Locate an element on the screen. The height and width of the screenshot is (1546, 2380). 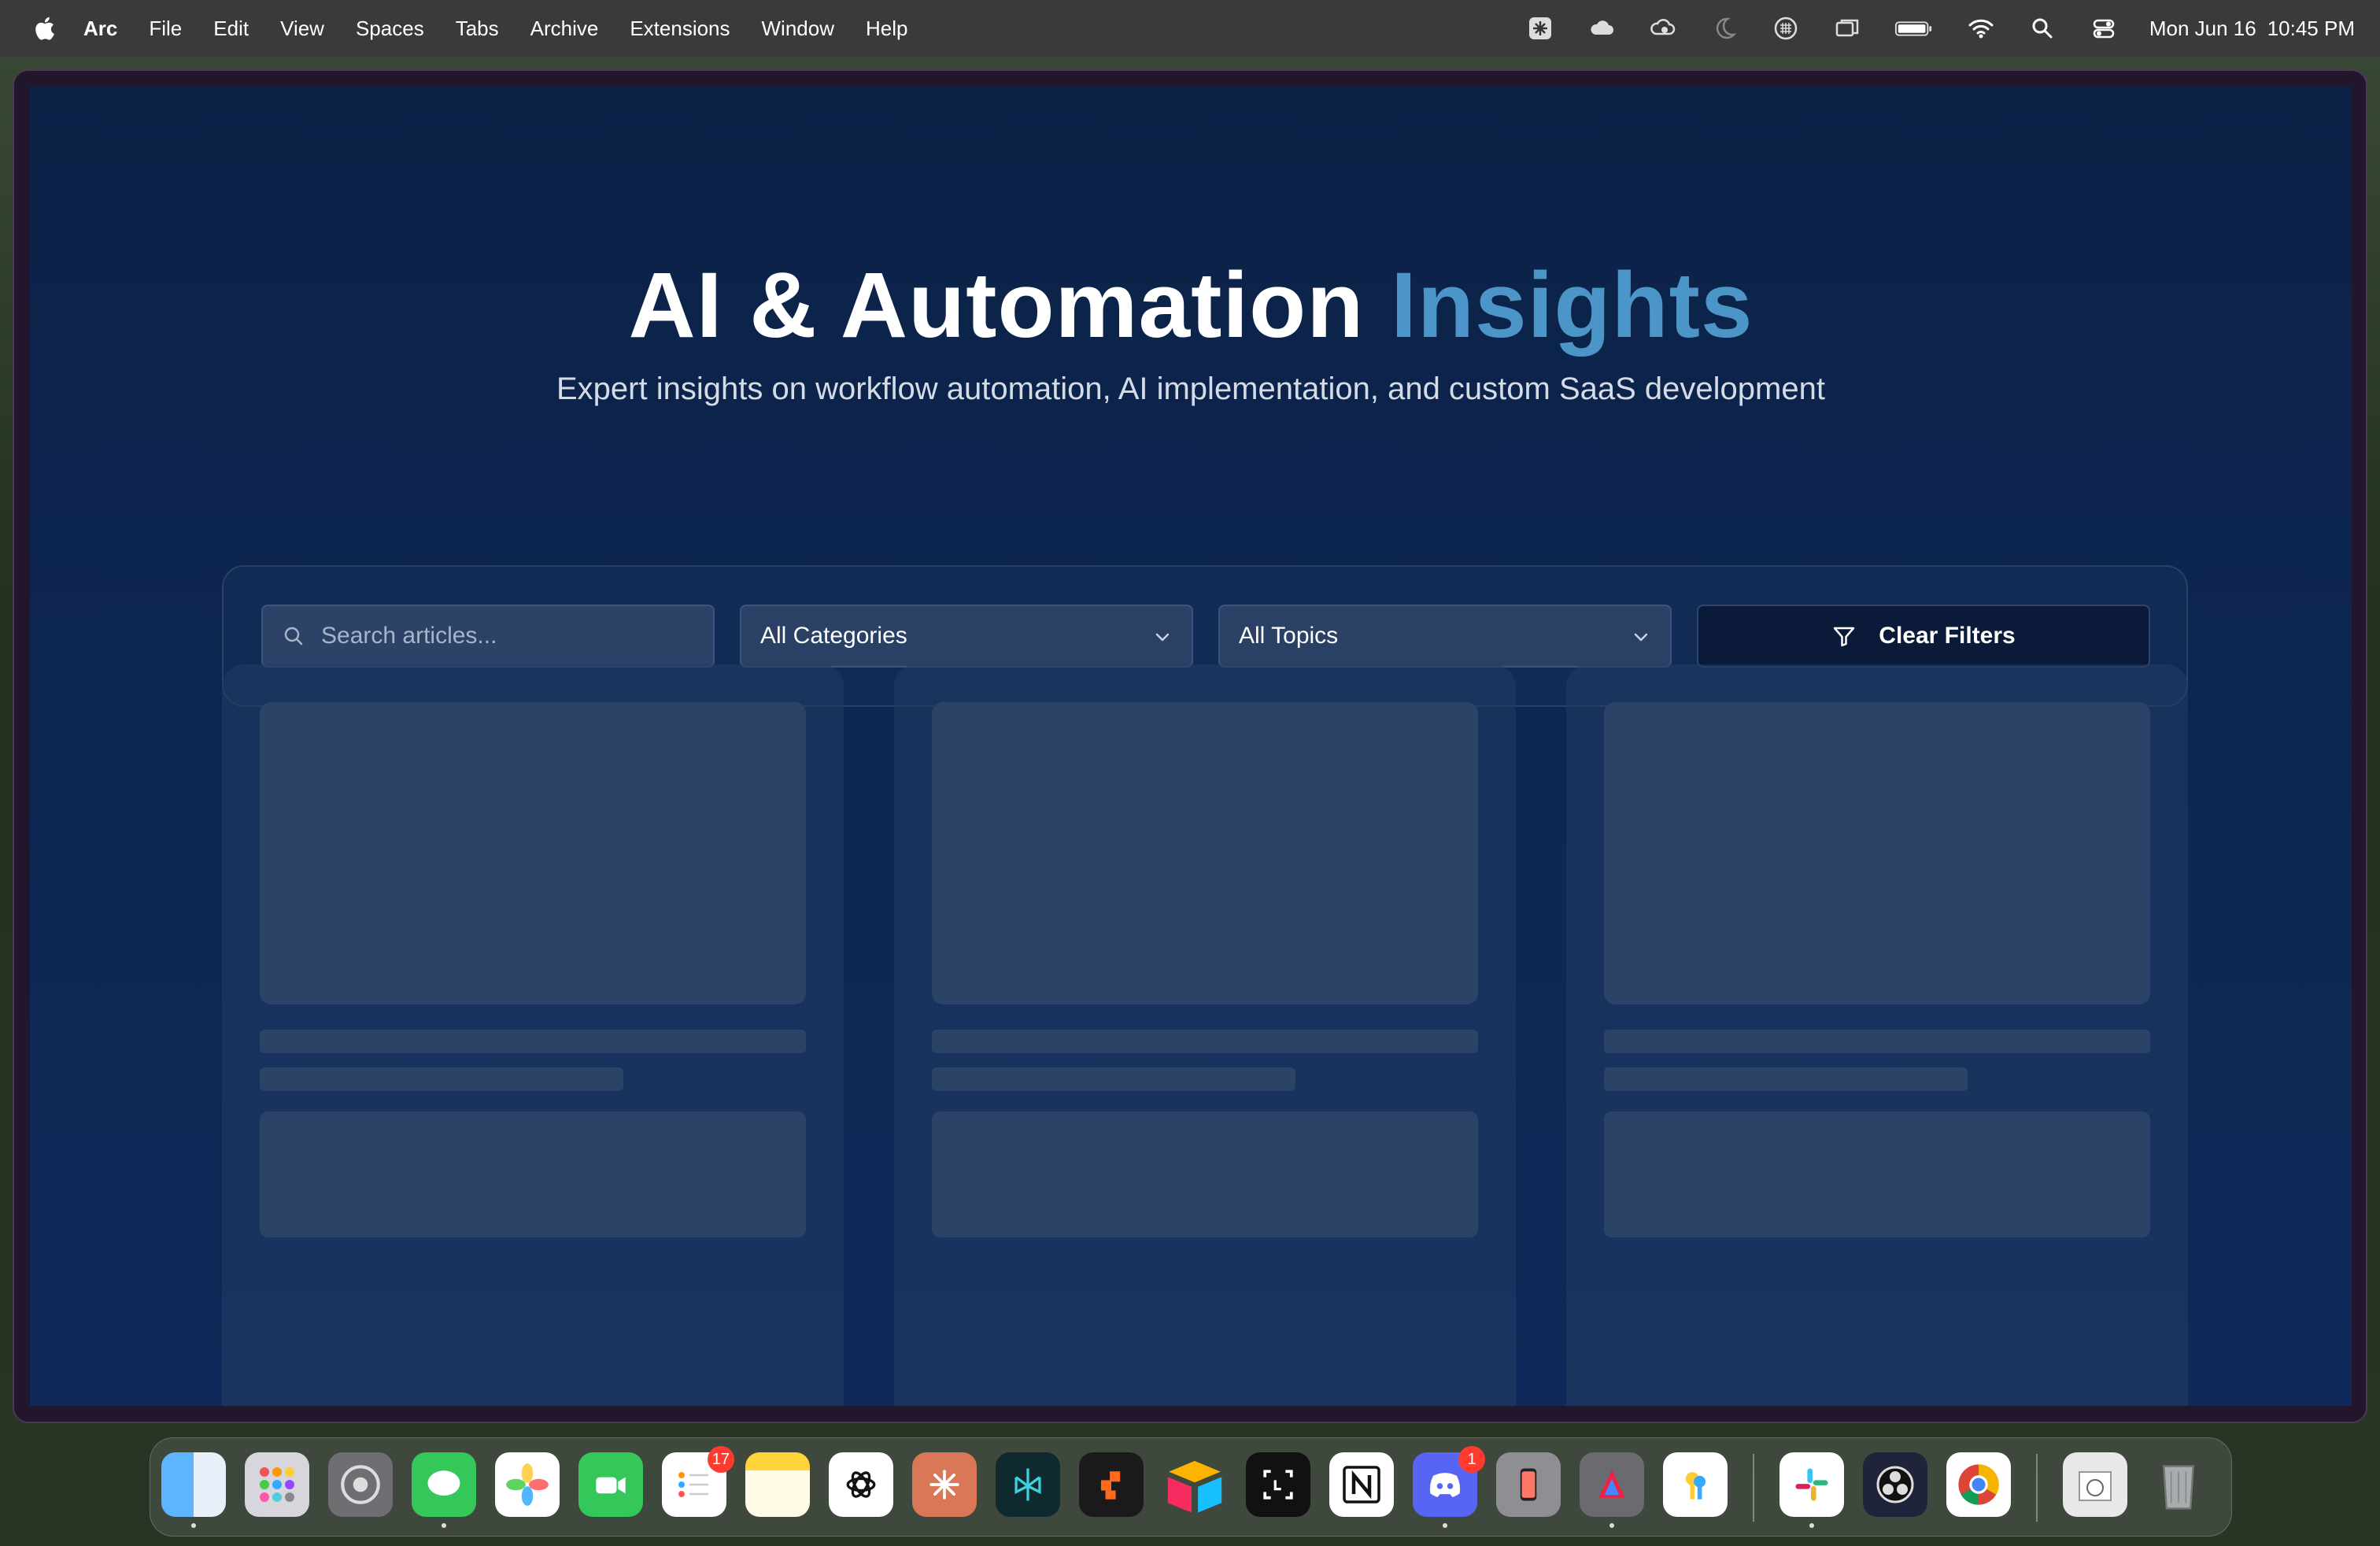
grid-status-icon is located at coordinates (1786, 28).